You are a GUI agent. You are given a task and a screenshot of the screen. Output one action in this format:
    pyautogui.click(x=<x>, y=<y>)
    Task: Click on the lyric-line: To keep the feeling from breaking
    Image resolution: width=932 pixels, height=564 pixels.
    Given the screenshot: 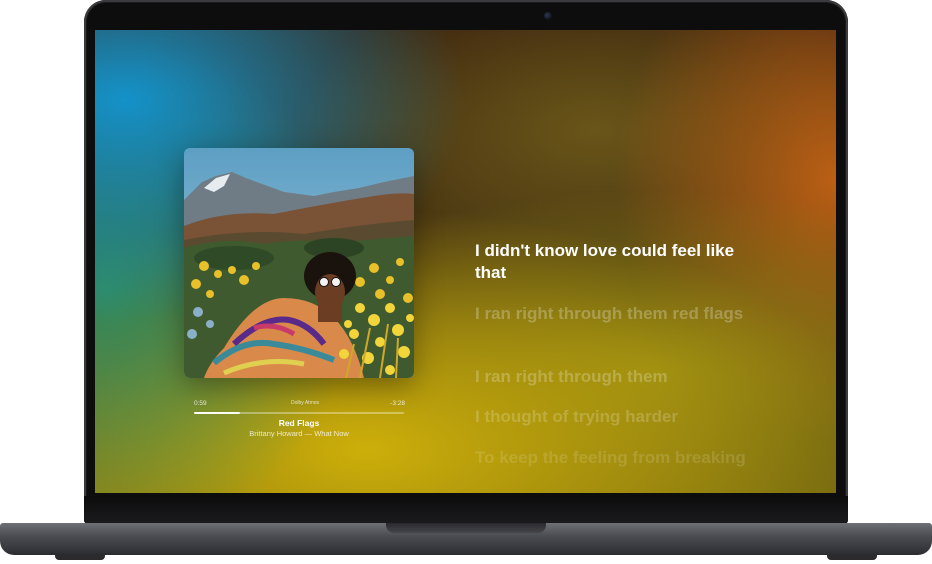 What is the action you would take?
    pyautogui.click(x=620, y=458)
    